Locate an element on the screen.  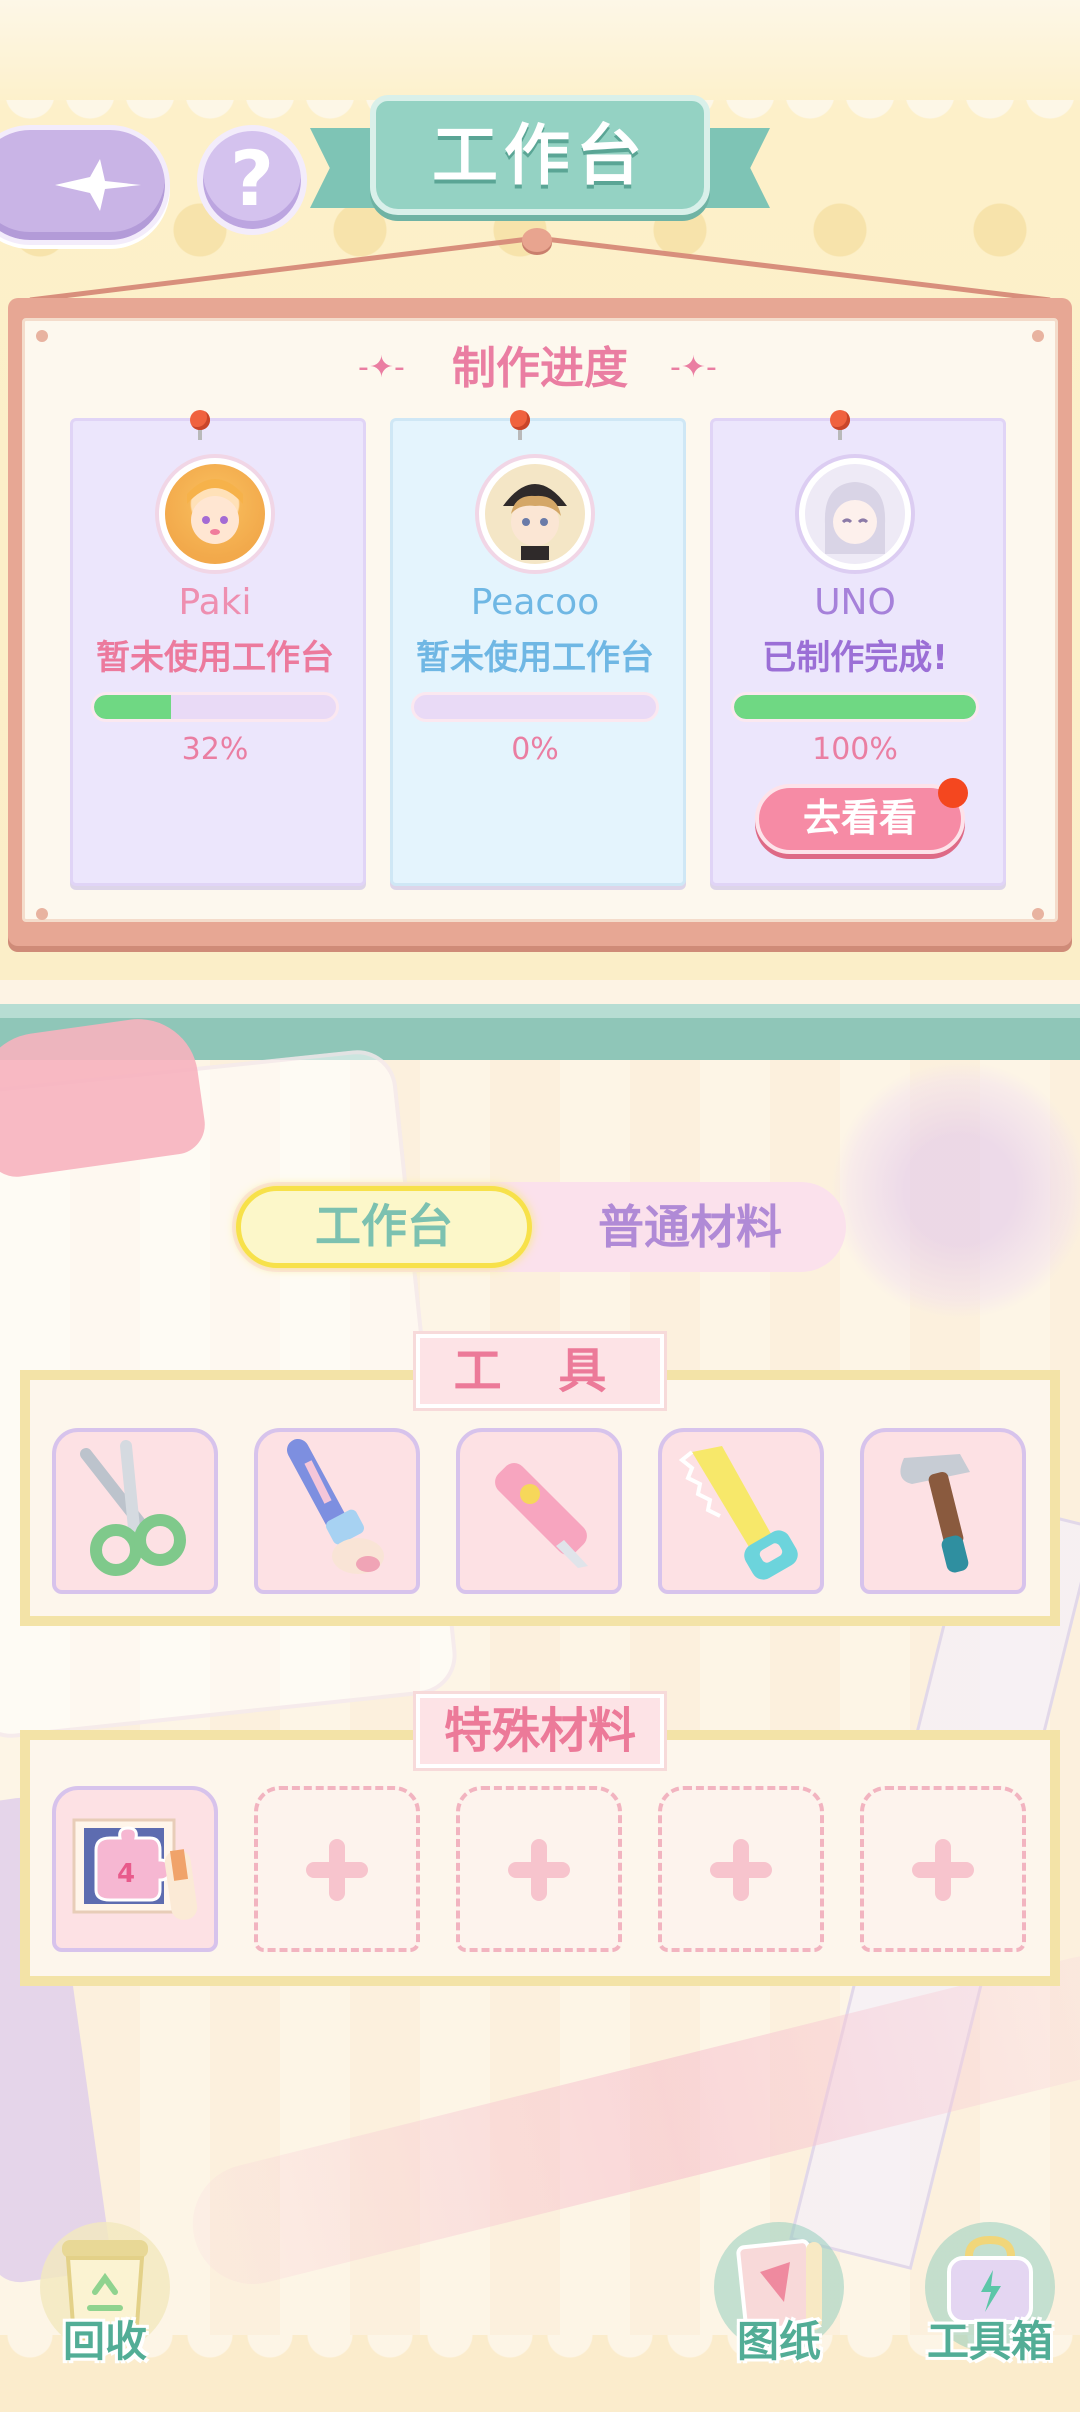
puzzle-blueprint-icon: 4 is located at coordinates (135, 1869).